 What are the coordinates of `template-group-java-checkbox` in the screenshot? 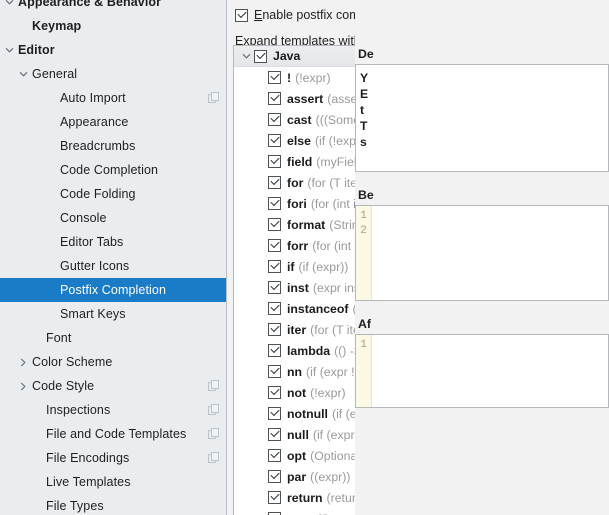 It's located at (260, 56).